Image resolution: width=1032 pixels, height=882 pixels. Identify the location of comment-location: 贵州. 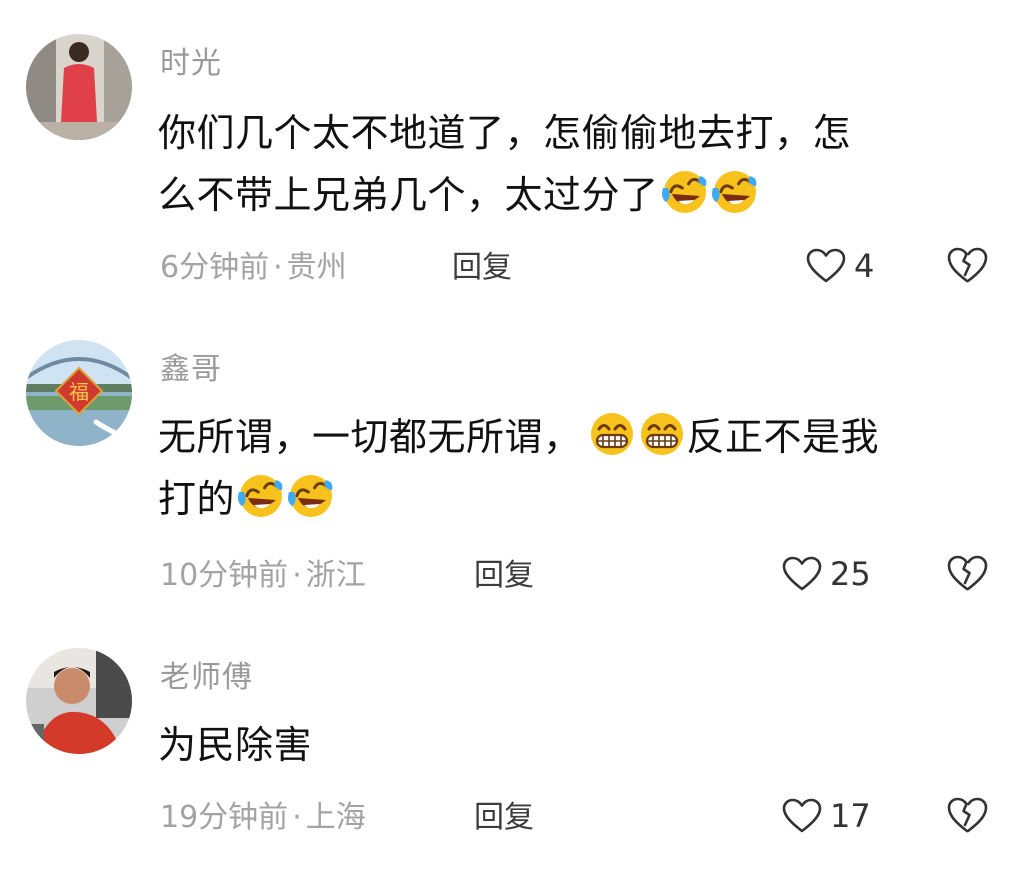
(316, 267).